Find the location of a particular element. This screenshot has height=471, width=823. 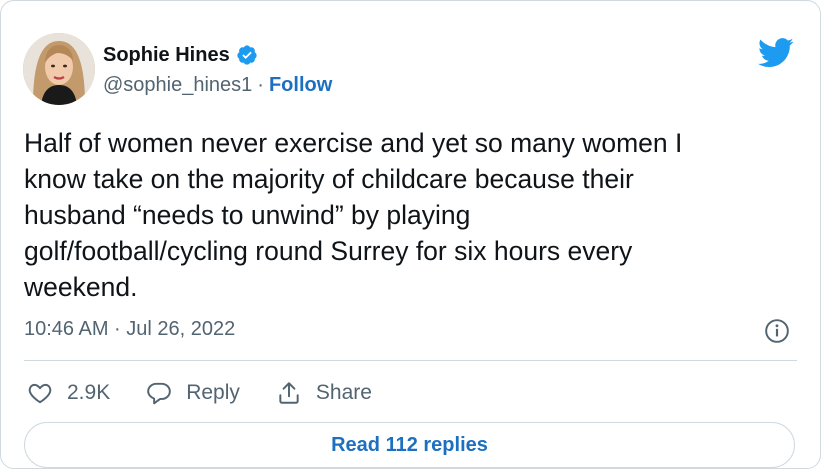

avatar-image is located at coordinates (59, 69).